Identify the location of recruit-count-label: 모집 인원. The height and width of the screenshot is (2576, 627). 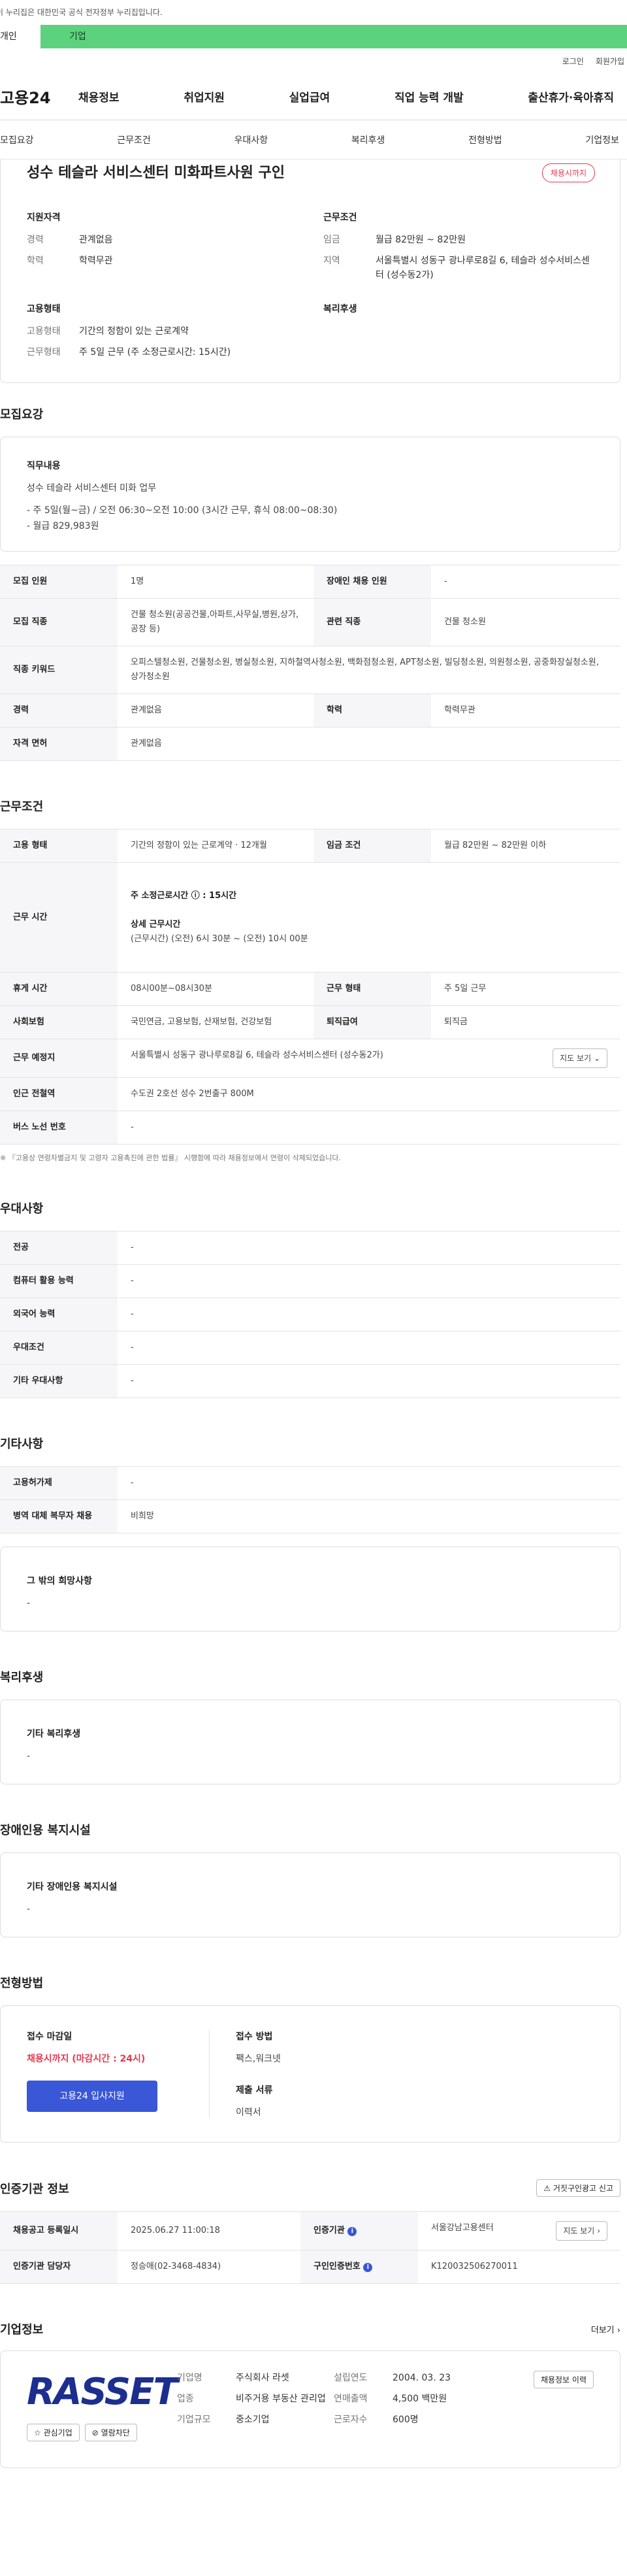
(59, 582).